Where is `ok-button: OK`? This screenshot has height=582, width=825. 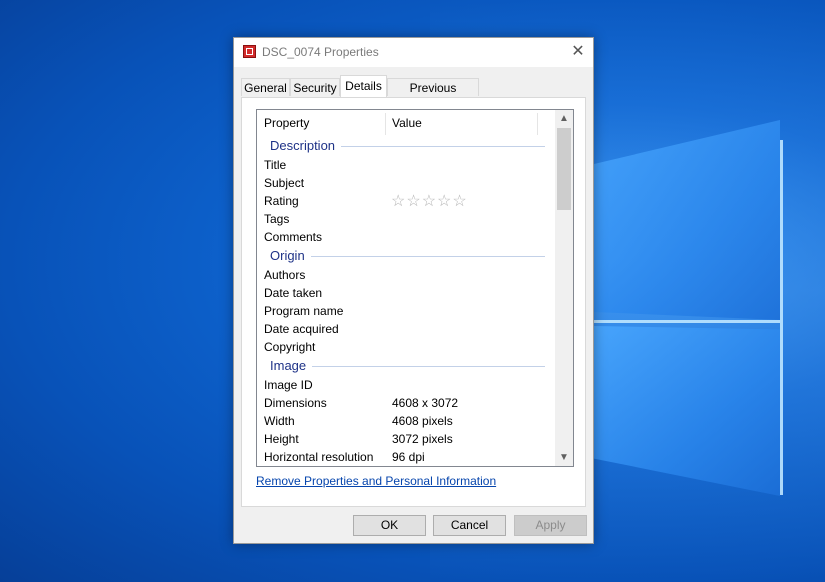 ok-button: OK is located at coordinates (389, 525).